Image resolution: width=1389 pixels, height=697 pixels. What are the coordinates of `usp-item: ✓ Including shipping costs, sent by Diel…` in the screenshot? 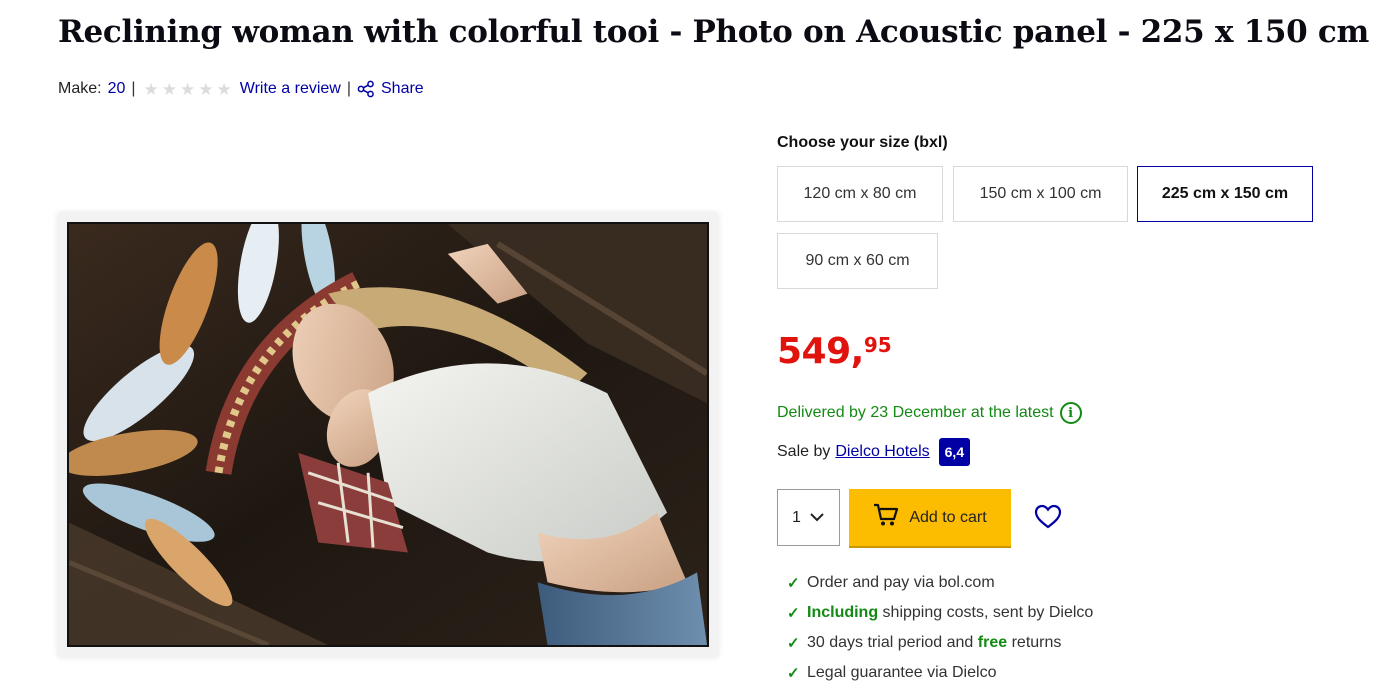 It's located at (940, 613).